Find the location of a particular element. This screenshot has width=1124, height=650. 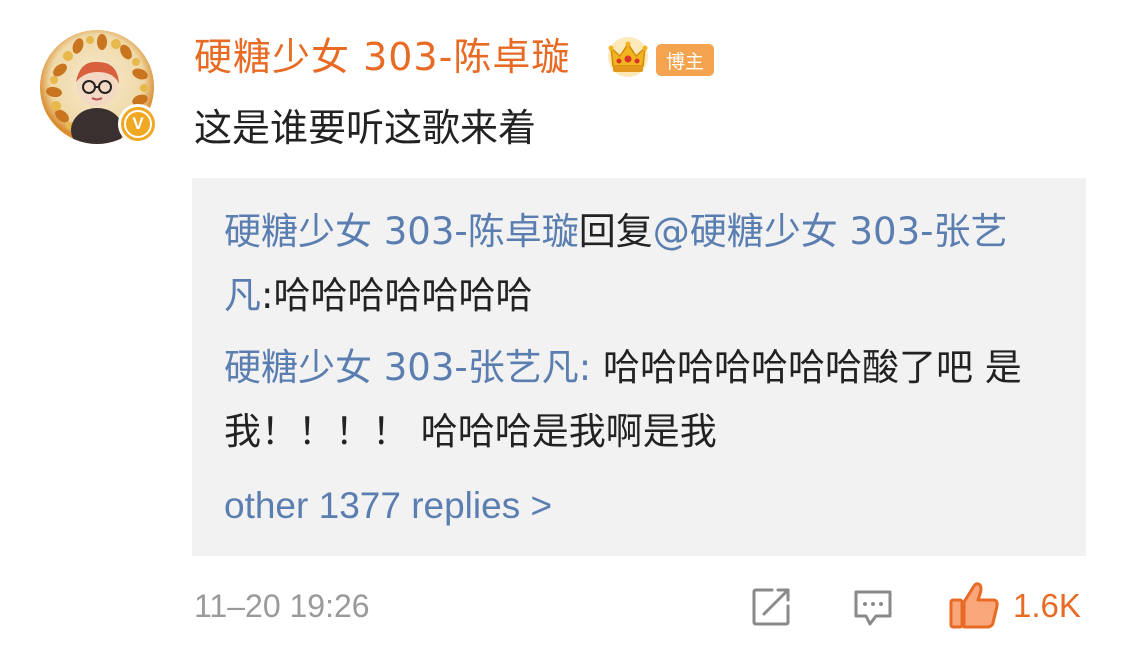

reply-item: 硬糖少女 303-陈卓璇回复@硬糖少女 303-张艺凡:哈哈哈哈哈哈哈 is located at coordinates (639, 264).